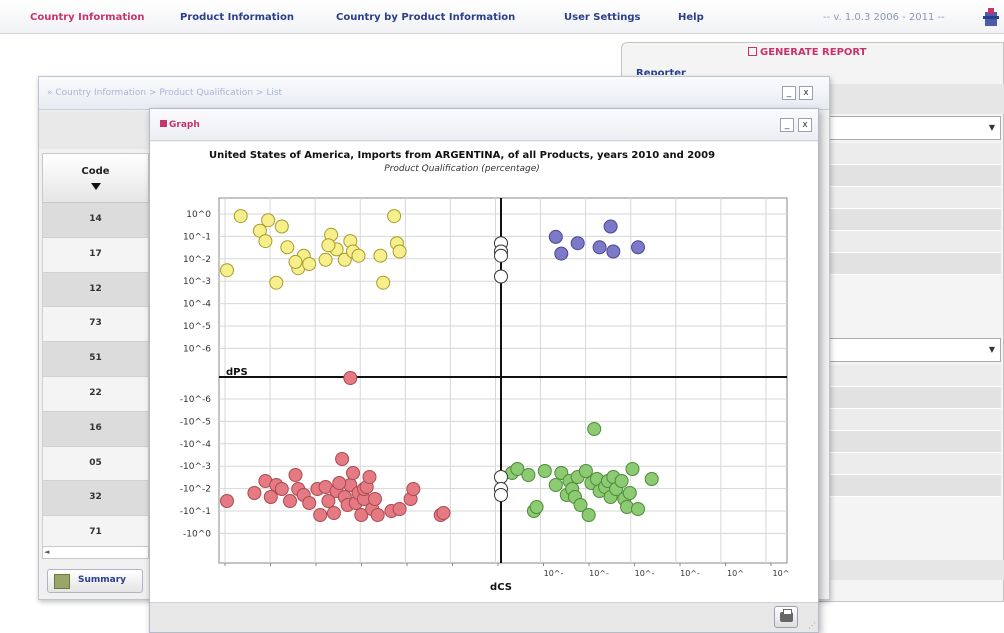  What do you see at coordinates (95, 220) in the screenshot?
I see `table-row: 14` at bounding box center [95, 220].